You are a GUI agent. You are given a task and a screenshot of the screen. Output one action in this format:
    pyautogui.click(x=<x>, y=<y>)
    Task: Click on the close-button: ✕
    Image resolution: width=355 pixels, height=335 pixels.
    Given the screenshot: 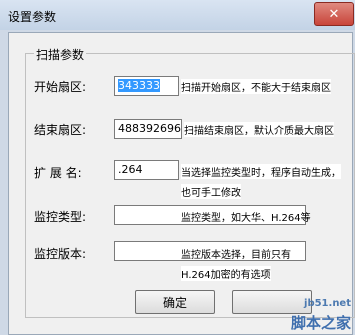 What is the action you would take?
    pyautogui.click(x=334, y=14)
    